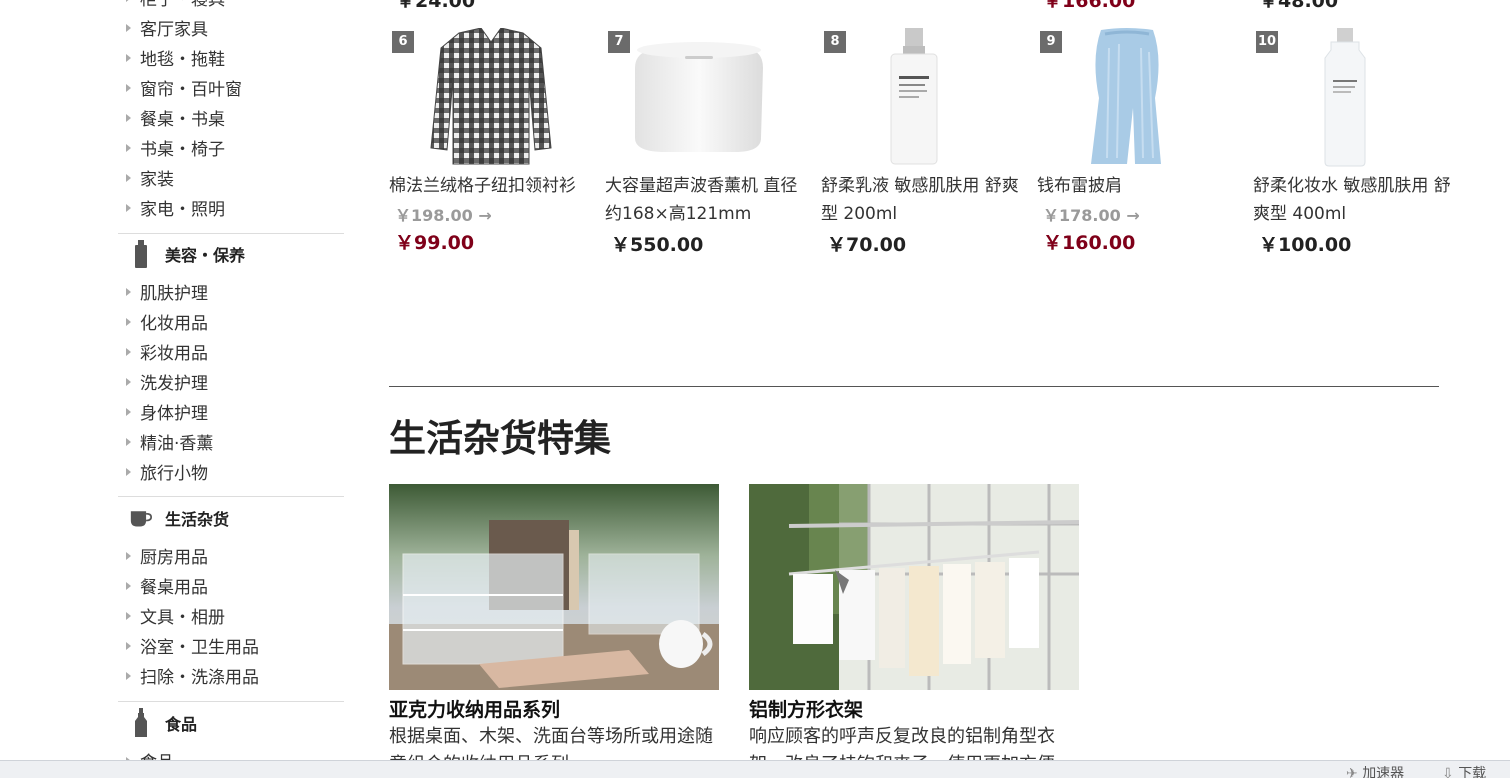 This screenshot has width=1510, height=778. What do you see at coordinates (699, 97) in the screenshot?
I see `aroma-diffuser-image` at bounding box center [699, 97].